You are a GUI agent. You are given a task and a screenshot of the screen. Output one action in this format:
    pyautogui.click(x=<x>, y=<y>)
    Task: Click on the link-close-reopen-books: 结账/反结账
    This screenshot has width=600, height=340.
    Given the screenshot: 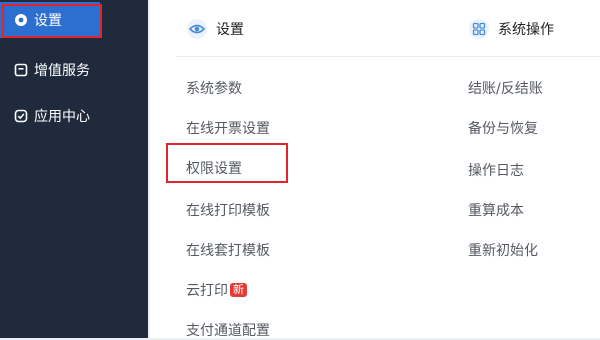 What is the action you would take?
    pyautogui.click(x=505, y=88)
    